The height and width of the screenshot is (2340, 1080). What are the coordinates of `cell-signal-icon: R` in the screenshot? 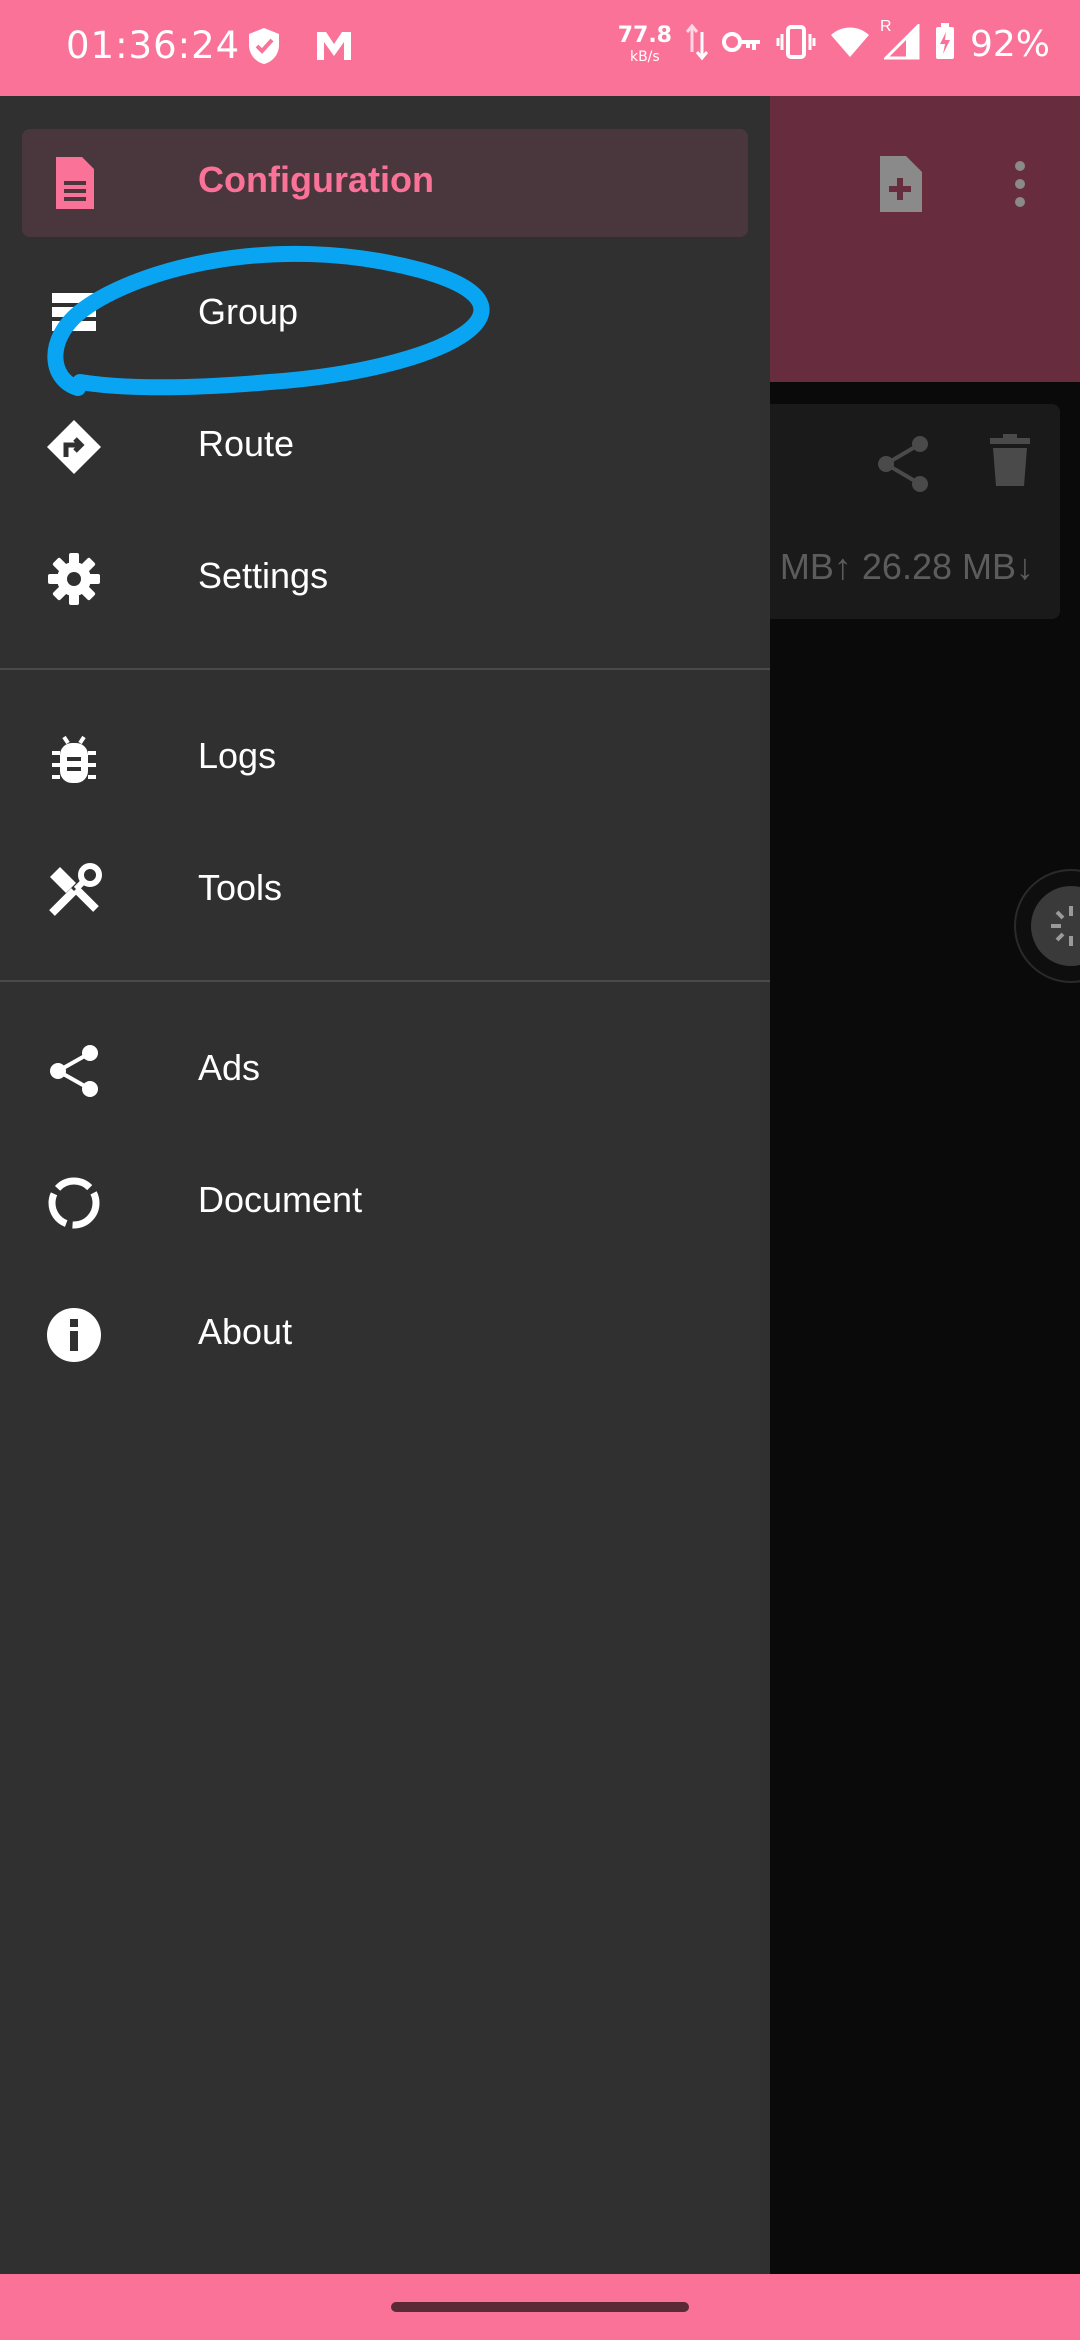 It's located at (900, 41).